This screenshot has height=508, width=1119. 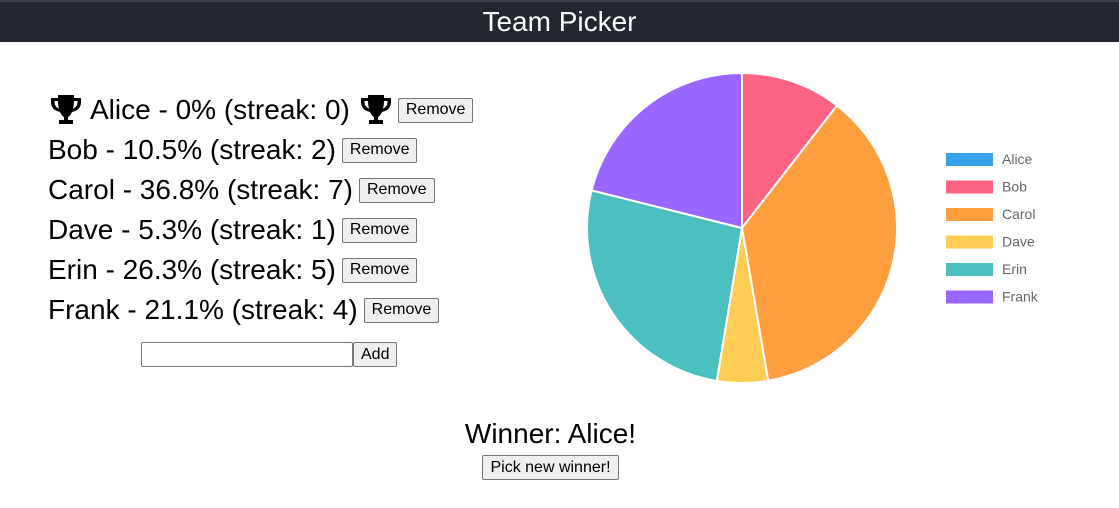 What do you see at coordinates (1014, 187) in the screenshot?
I see `legend-label-bob: Bob` at bounding box center [1014, 187].